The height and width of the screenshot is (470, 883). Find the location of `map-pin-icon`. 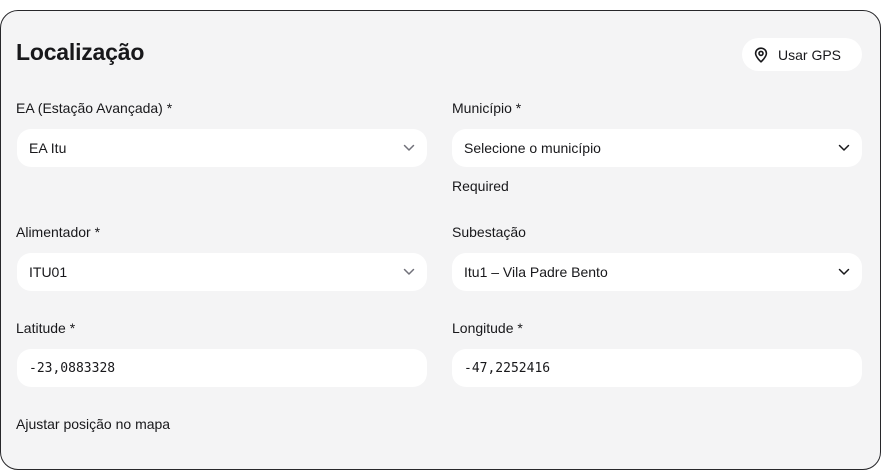

map-pin-icon is located at coordinates (761, 54).